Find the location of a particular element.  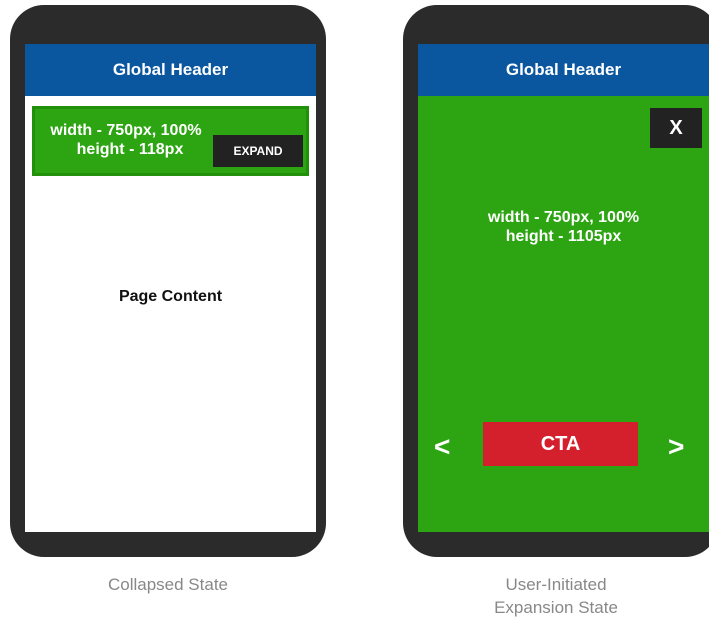

cta-button: CTA is located at coordinates (560, 444).